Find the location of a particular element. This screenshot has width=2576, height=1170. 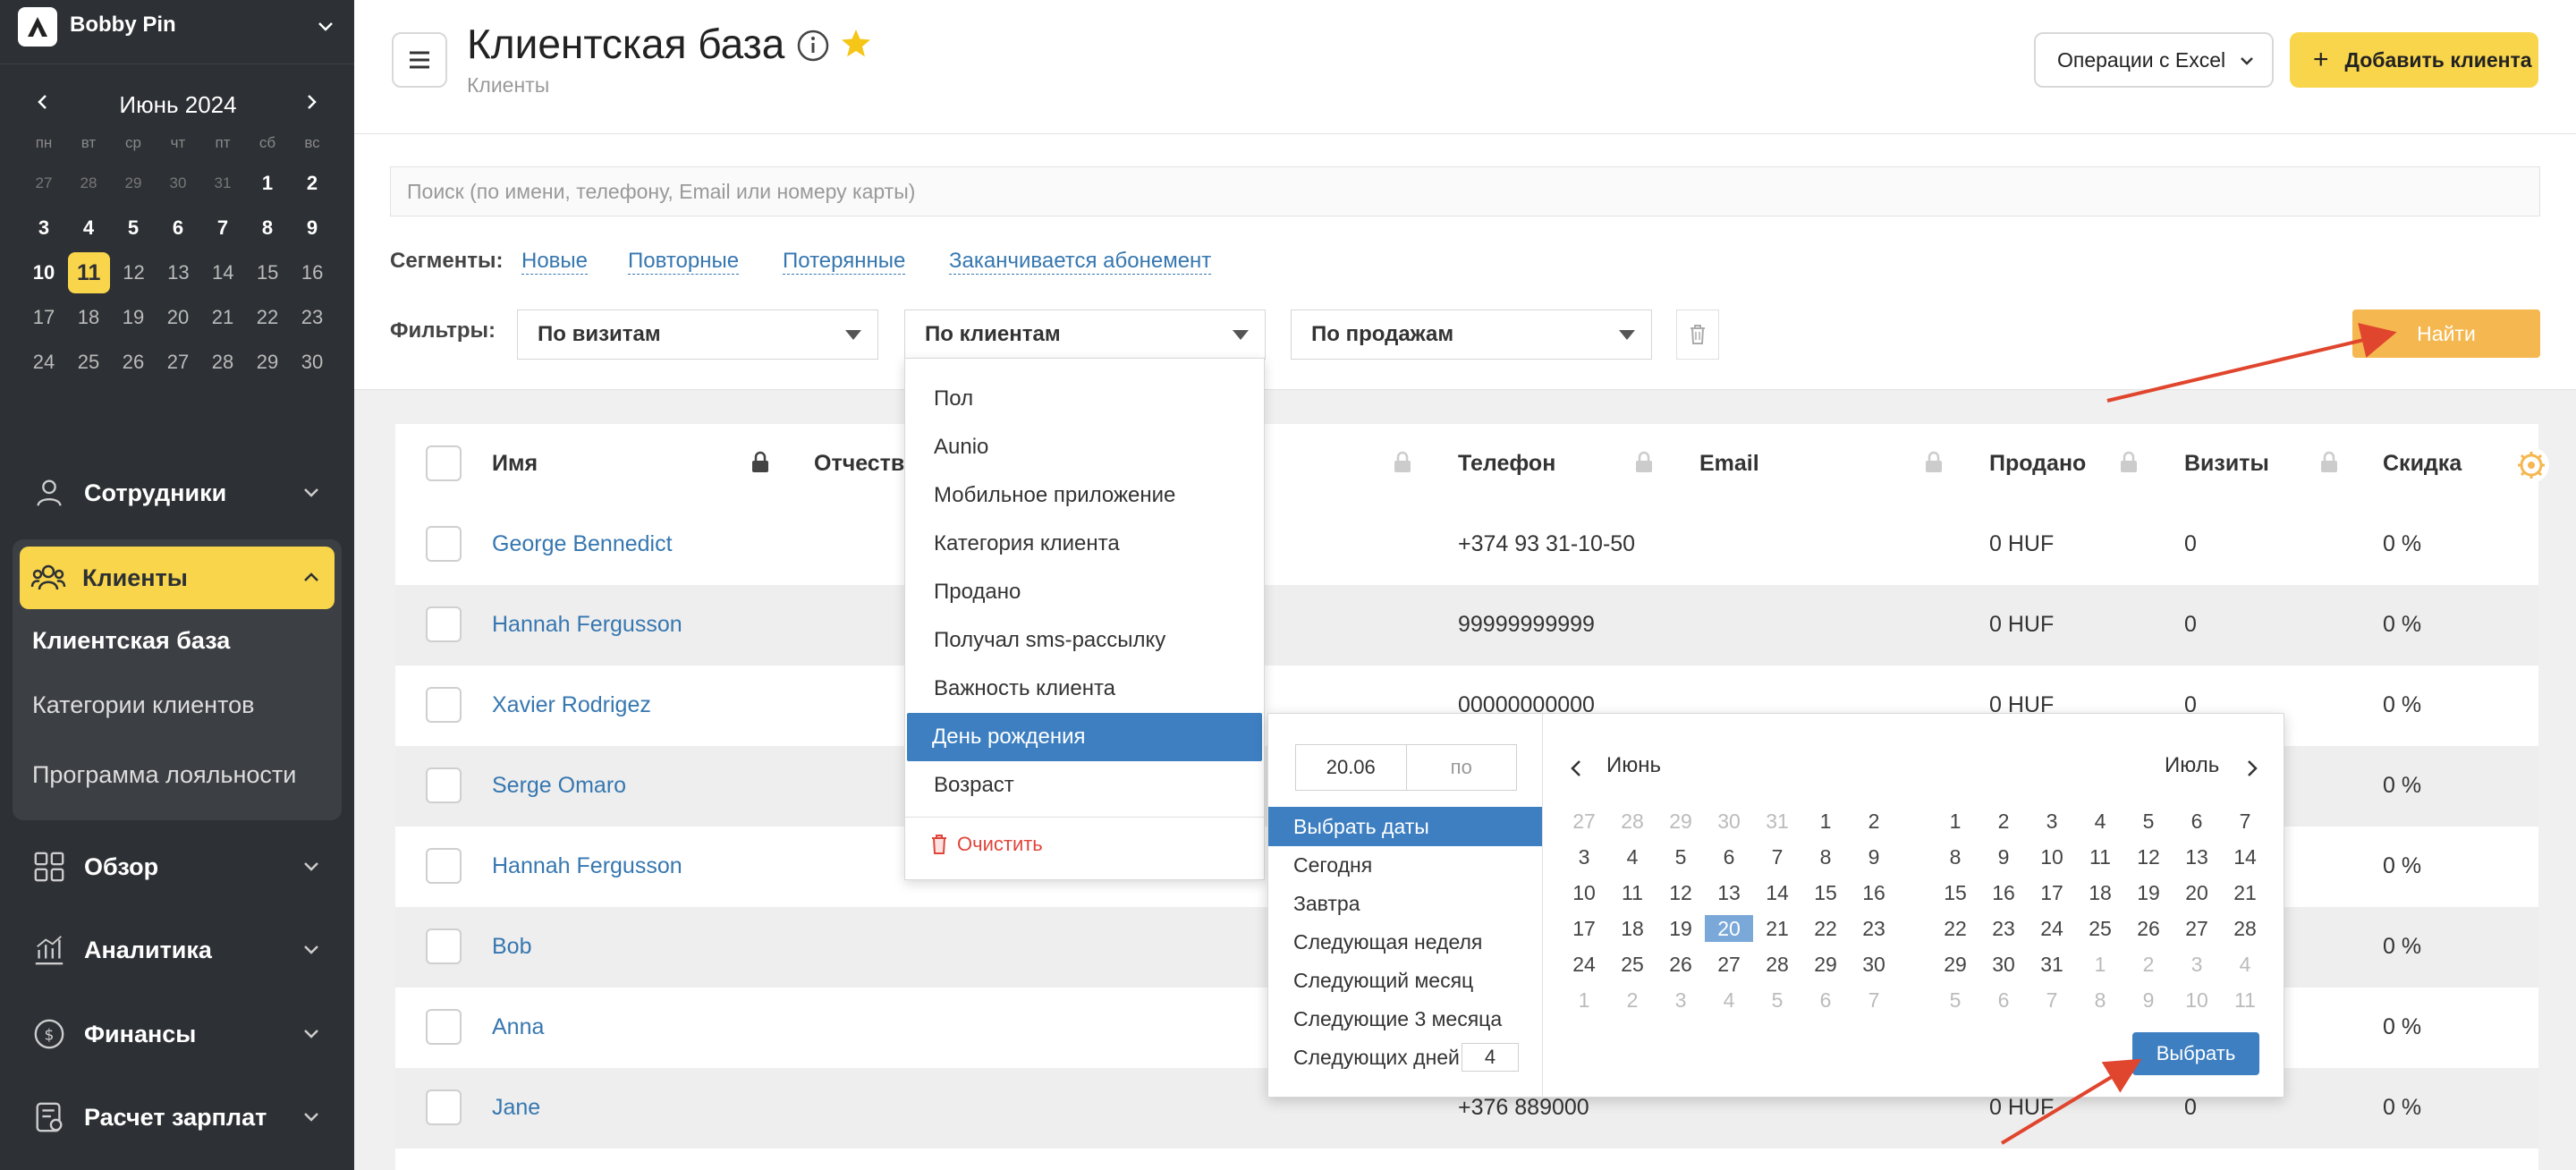

arrow-to-select-button is located at coordinates (2071, 1101).